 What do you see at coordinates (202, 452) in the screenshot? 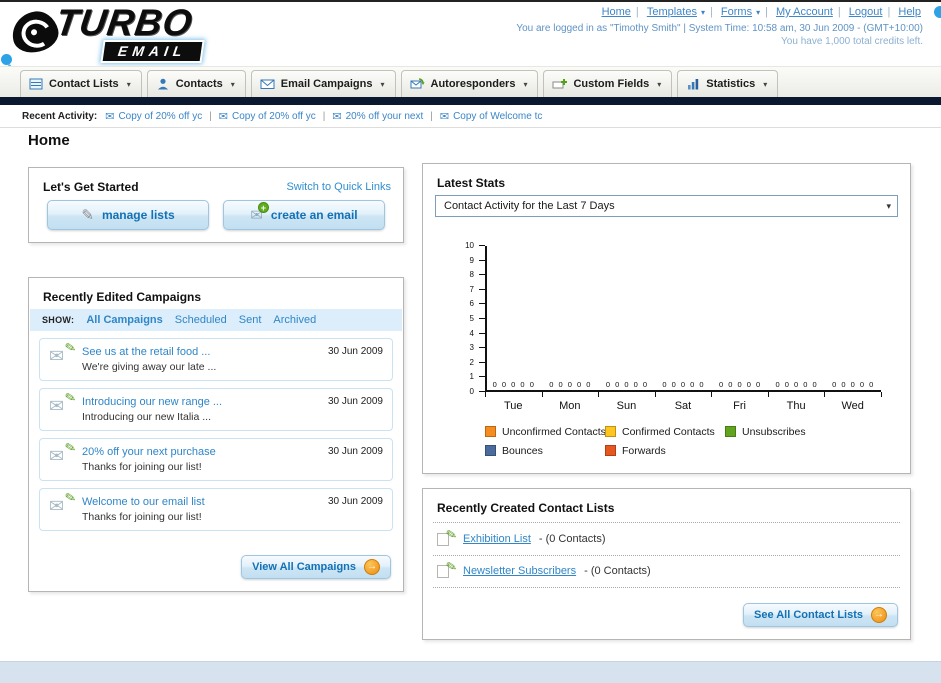
I see `campaign-title-link: 20% off your next purchase` at bounding box center [202, 452].